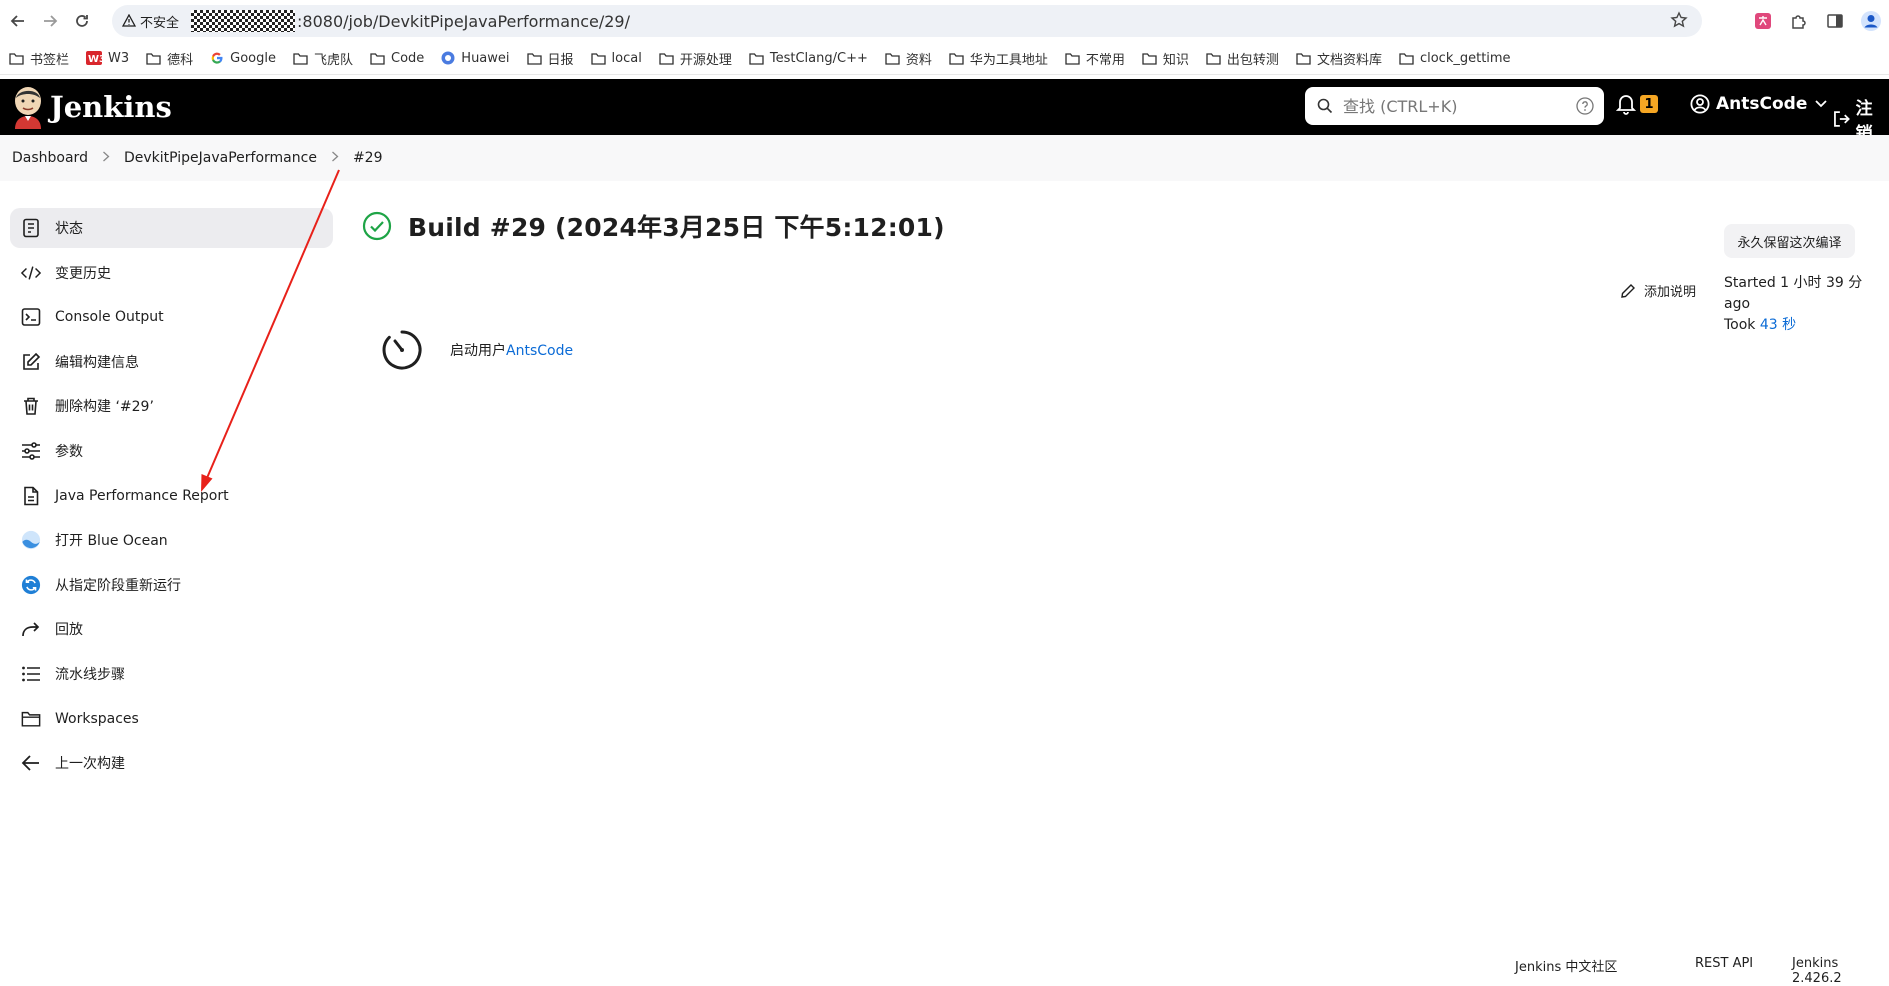 The width and height of the screenshot is (1889, 986). I want to click on sidebar-item-blue-ocean: 打开 Blue Ocean, so click(171, 540).